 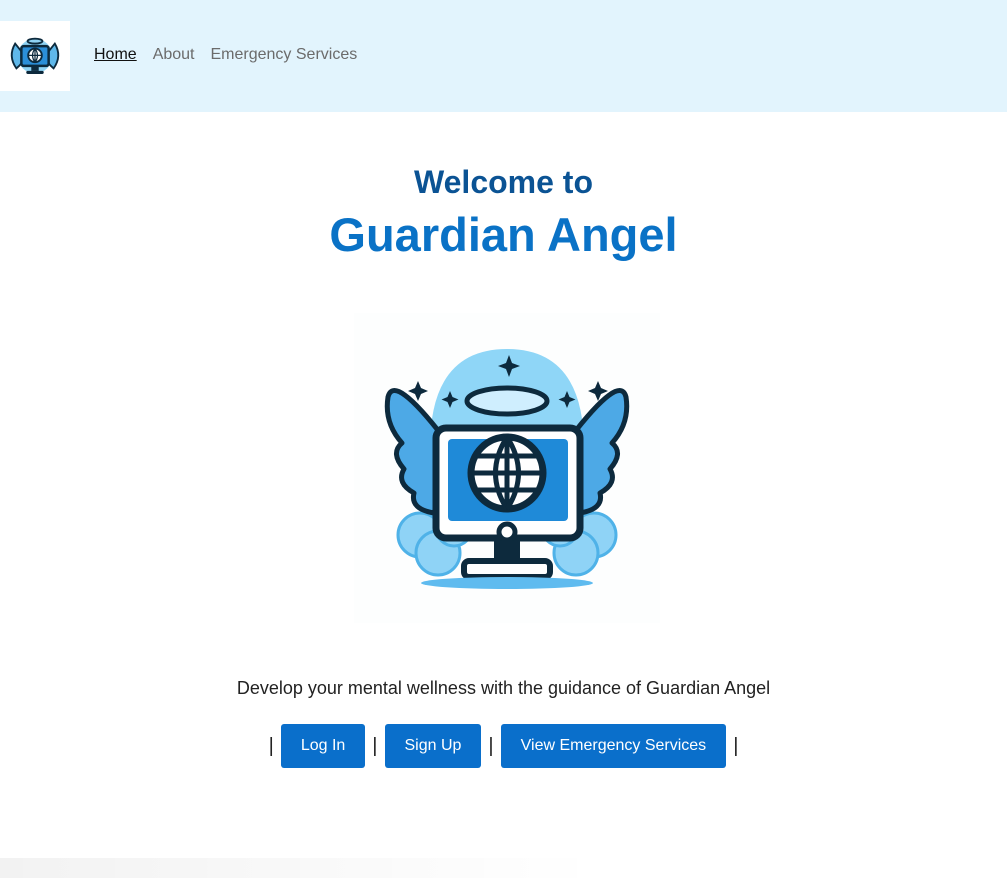 I want to click on nav-links: Home About Emergency Services, so click(x=225, y=55).